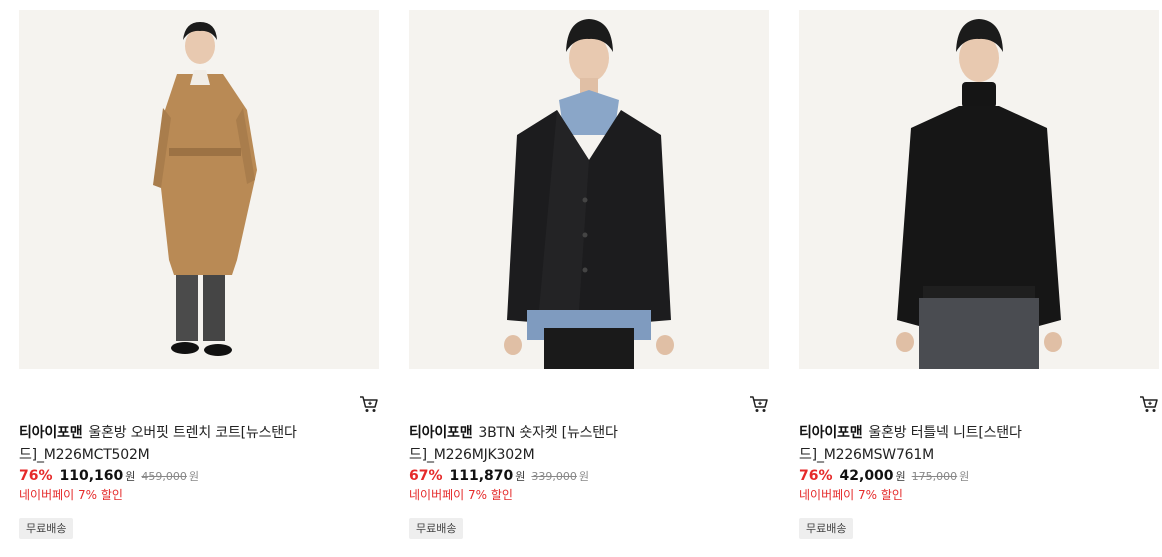 This screenshot has height=557, width=1162. I want to click on original-price: 459,000, so click(164, 476).